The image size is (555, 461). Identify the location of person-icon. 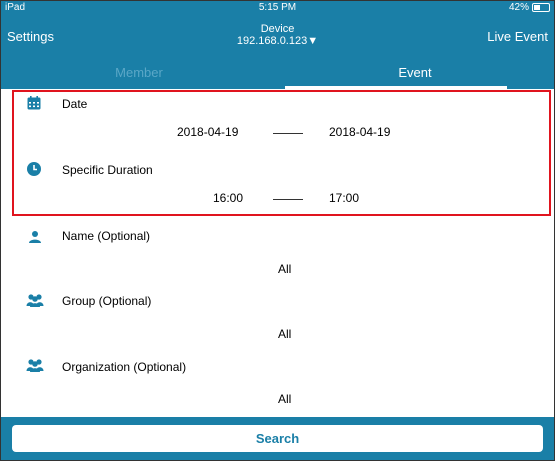
(35, 237).